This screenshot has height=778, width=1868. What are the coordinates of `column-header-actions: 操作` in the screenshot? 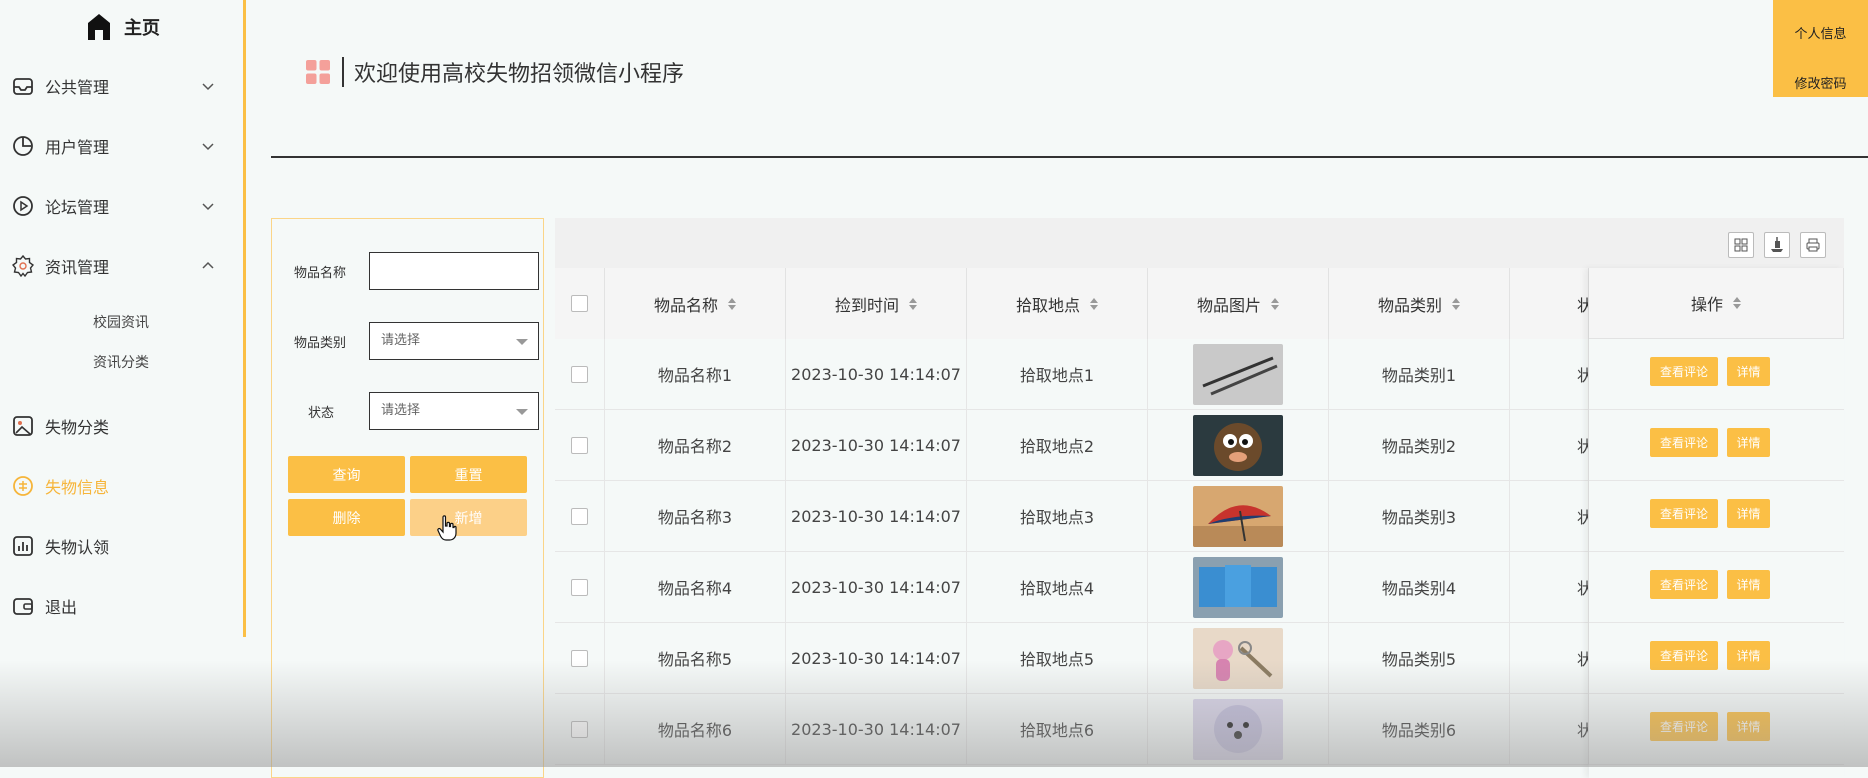 It's located at (1716, 303).